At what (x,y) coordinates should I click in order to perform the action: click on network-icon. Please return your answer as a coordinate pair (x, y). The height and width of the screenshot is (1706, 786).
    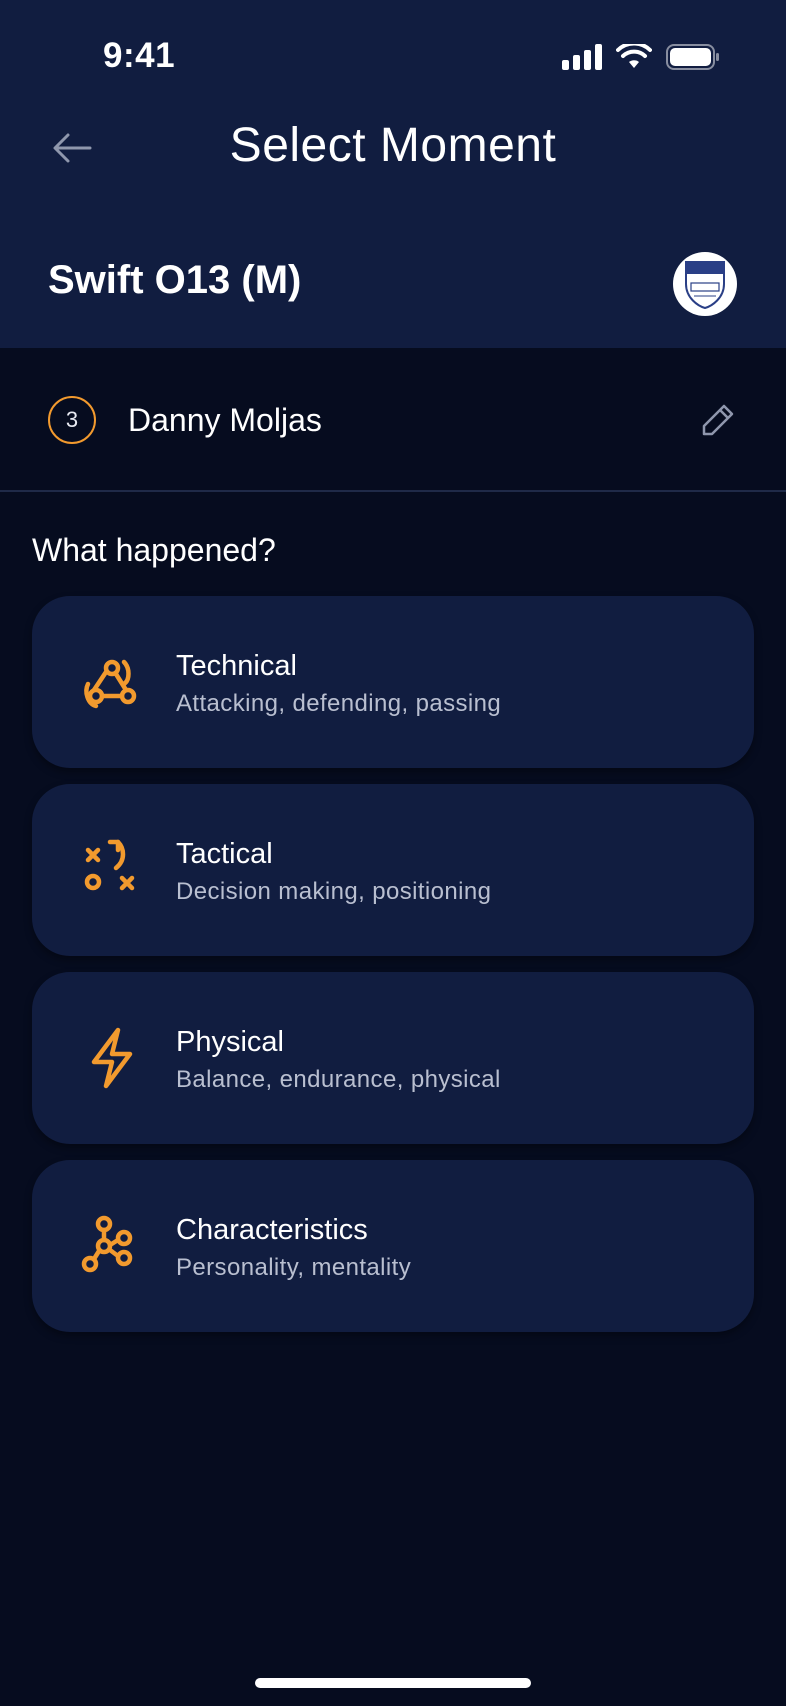
    Looking at the image, I should click on (107, 1244).